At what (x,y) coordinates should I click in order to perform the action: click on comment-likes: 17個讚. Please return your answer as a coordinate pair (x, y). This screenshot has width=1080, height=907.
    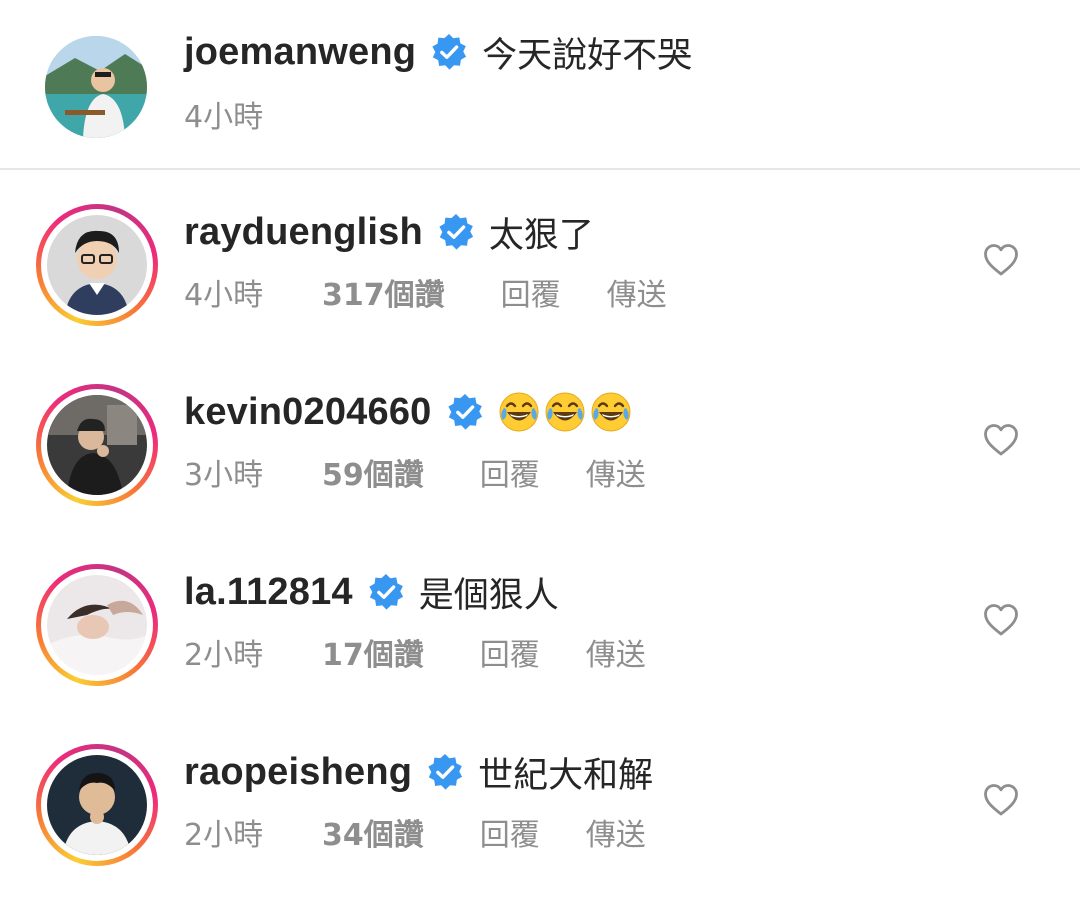
    Looking at the image, I should click on (373, 652).